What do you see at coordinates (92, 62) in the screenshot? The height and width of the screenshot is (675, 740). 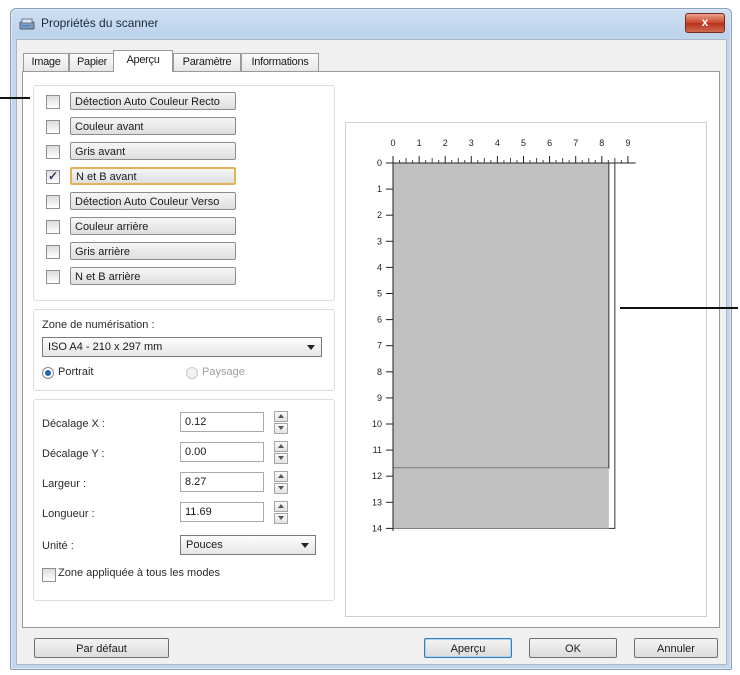 I see `tab-papier: Papier` at bounding box center [92, 62].